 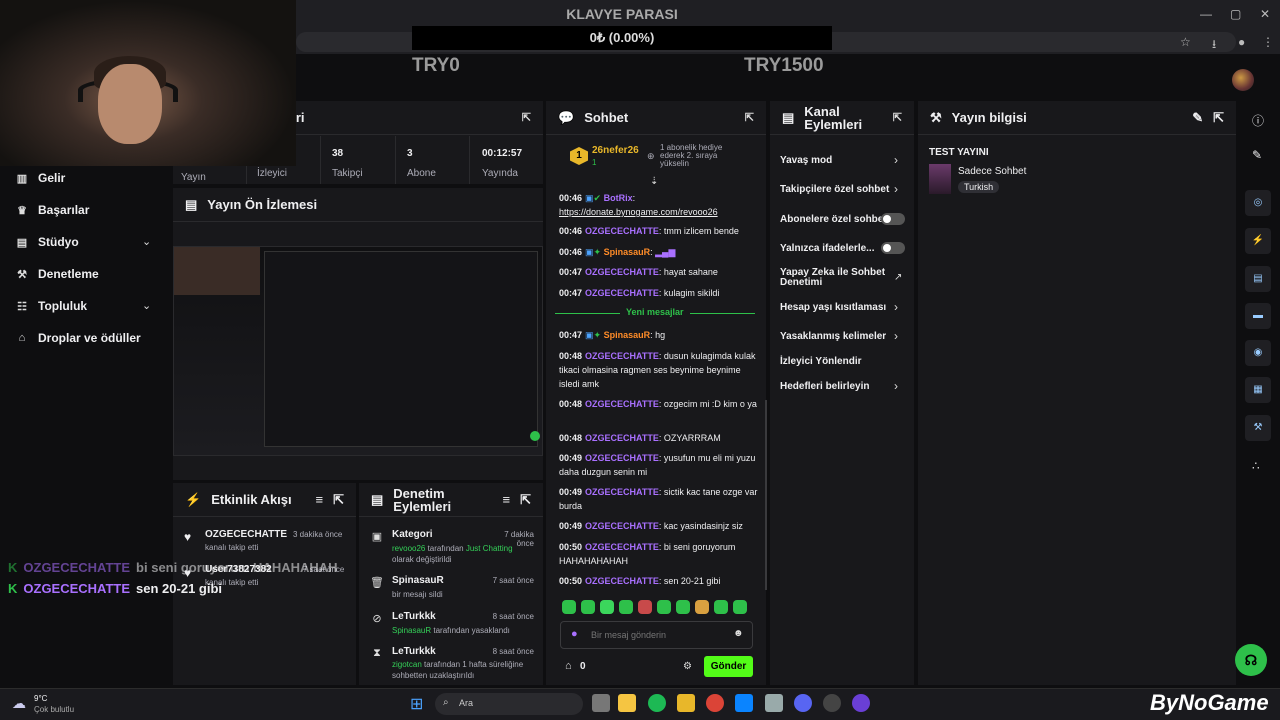 What do you see at coordinates (51, 306) in the screenshot?
I see `nav-item-topluluk: ☷ Topluluk` at bounding box center [51, 306].